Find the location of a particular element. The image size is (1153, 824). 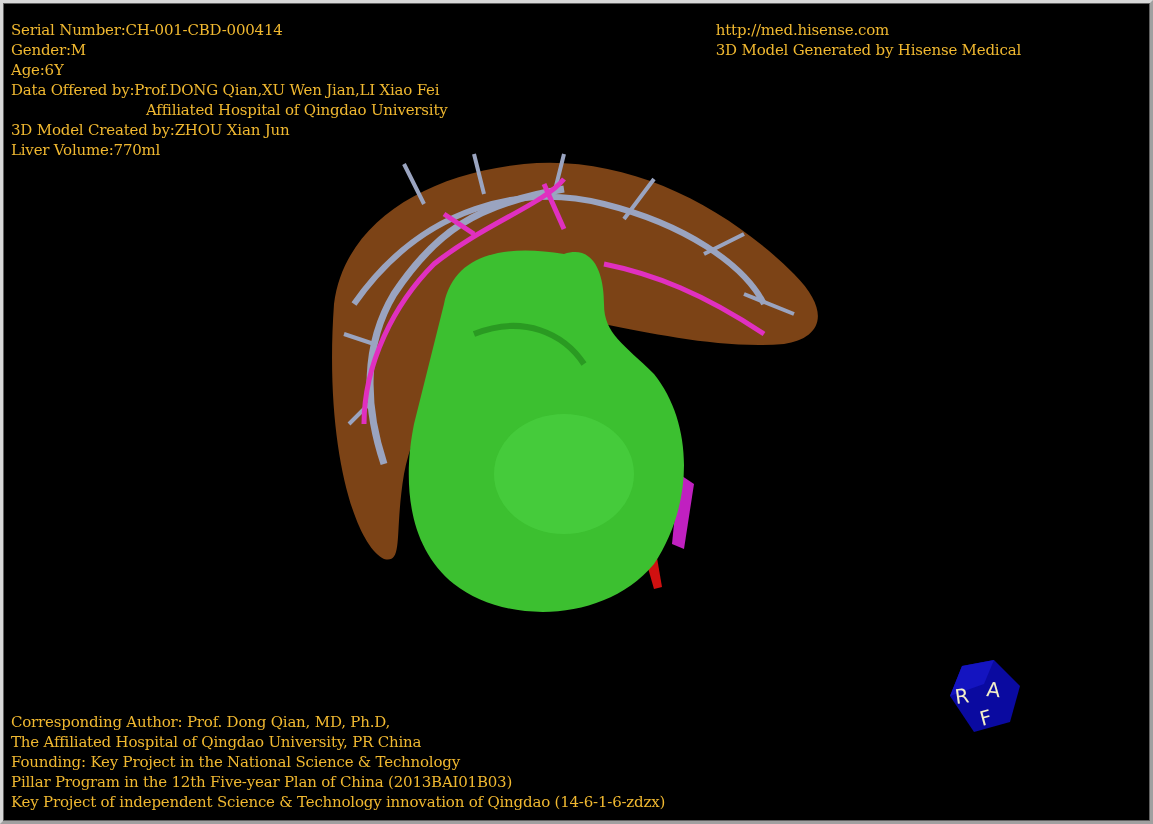

info-text: Serial Number:CH-001-CBD-000414 is located at coordinates (147, 30).